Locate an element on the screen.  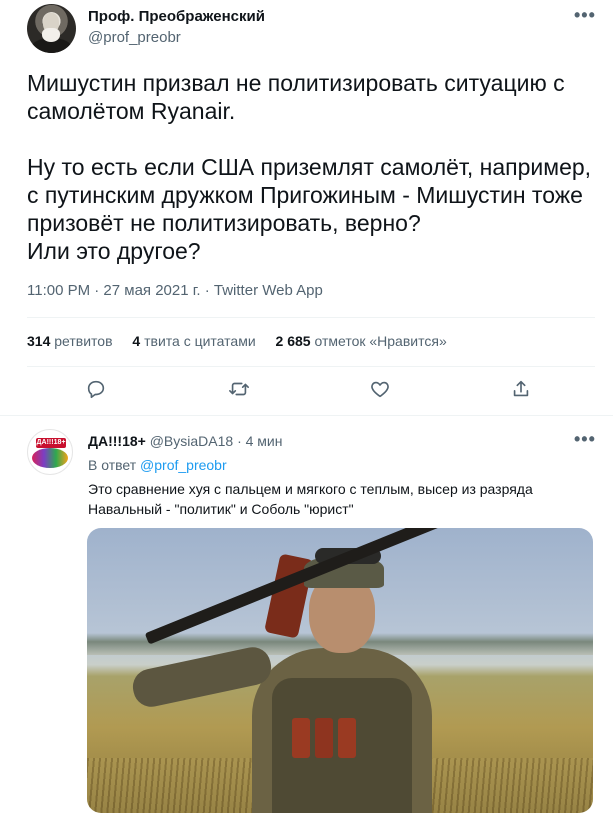
quotes-count: 4 is located at coordinates (136, 341).